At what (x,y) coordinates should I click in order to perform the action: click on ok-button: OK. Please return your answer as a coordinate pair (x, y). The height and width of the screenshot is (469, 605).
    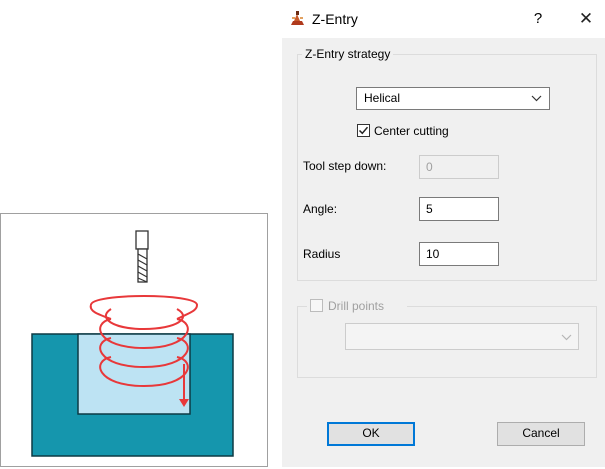
    Looking at the image, I should click on (371, 434).